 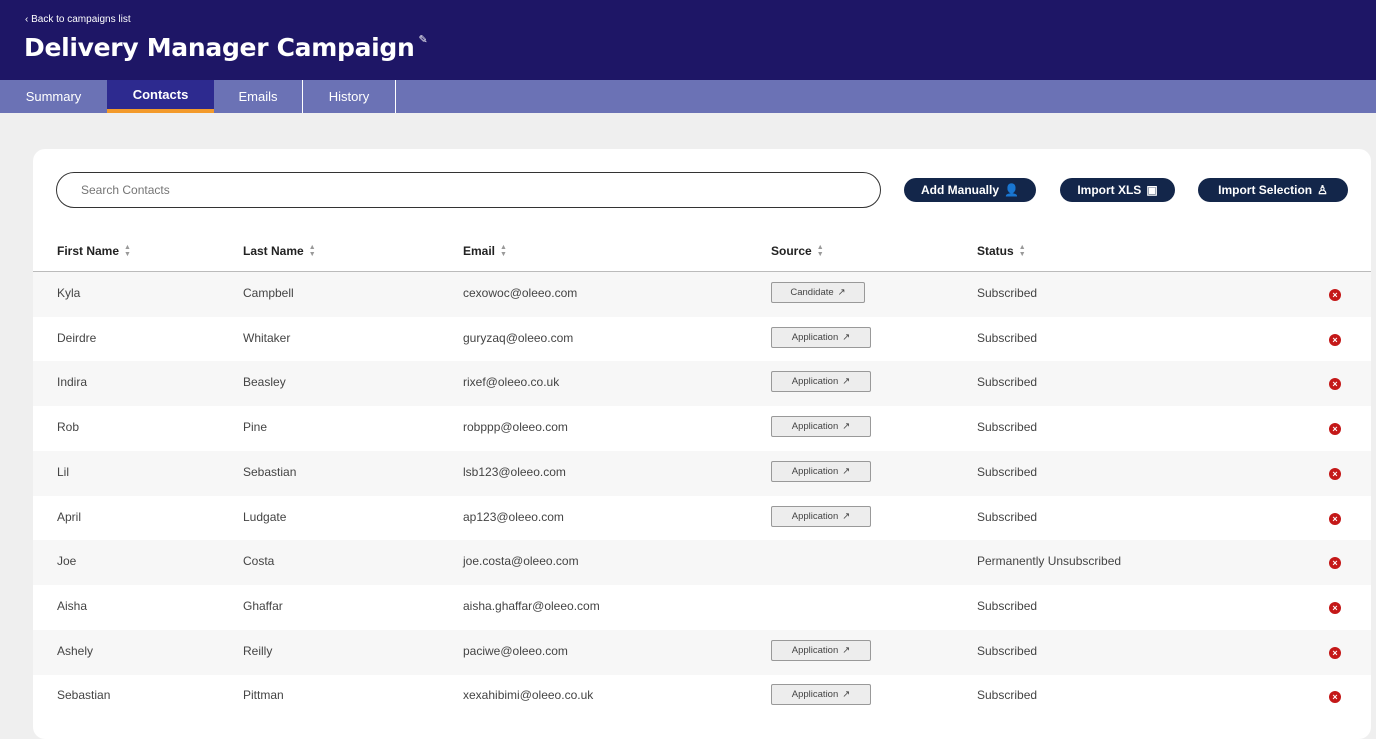 What do you see at coordinates (812, 292) in the screenshot?
I see `source-label: Candidate` at bounding box center [812, 292].